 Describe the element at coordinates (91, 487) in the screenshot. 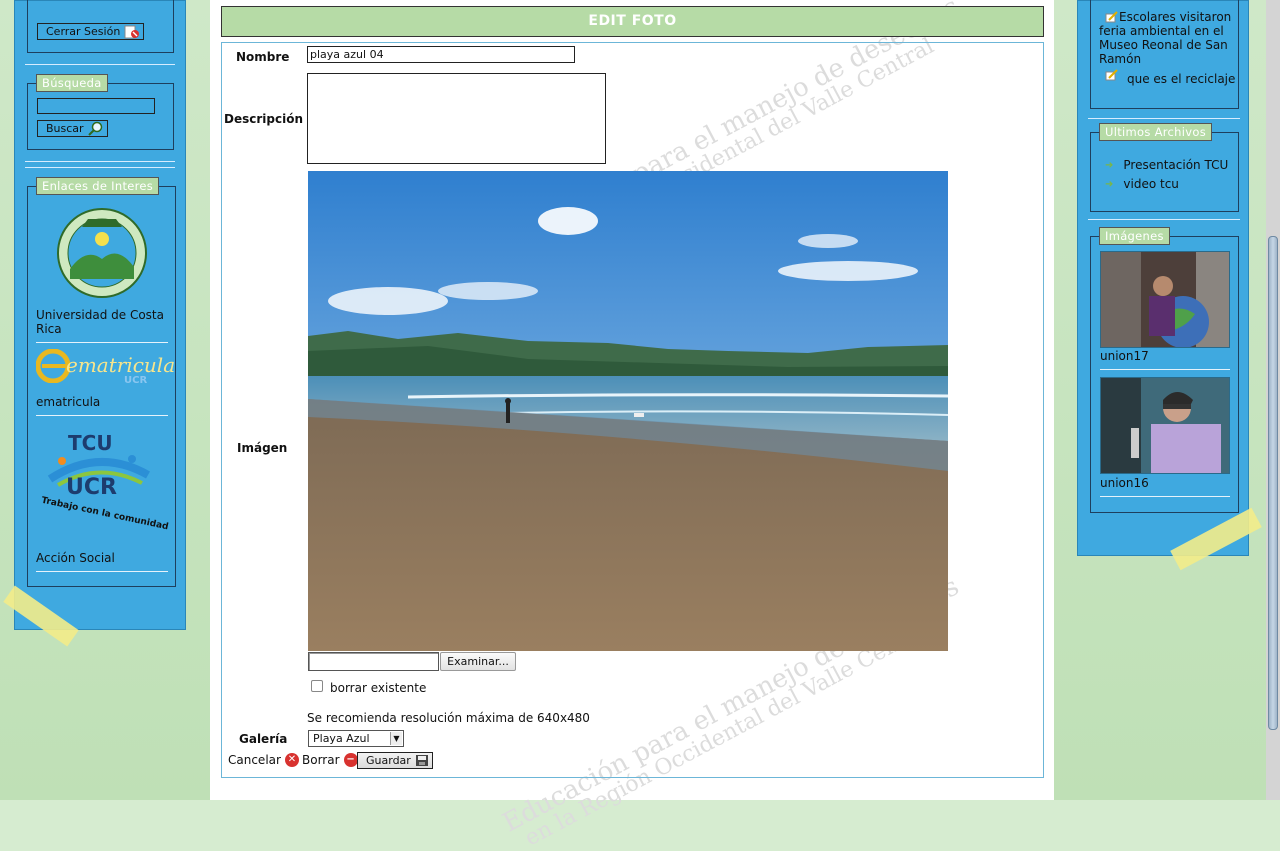

I see `tcu-logo-mid: UCR` at that location.